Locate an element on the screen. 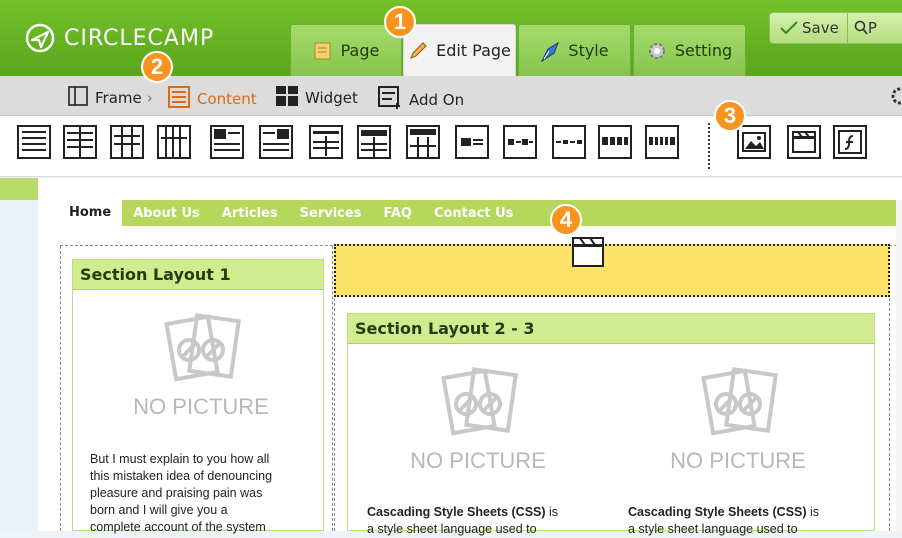 This screenshot has width=902, height=538. tab-style: Style is located at coordinates (574, 50).